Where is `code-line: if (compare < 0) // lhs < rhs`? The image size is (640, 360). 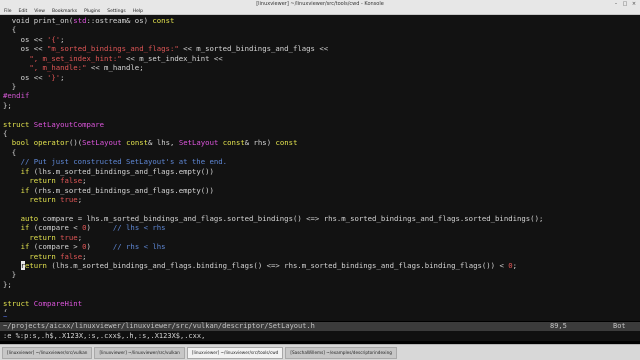 code-line: if (compare < 0) // lhs < rhs is located at coordinates (320, 227).